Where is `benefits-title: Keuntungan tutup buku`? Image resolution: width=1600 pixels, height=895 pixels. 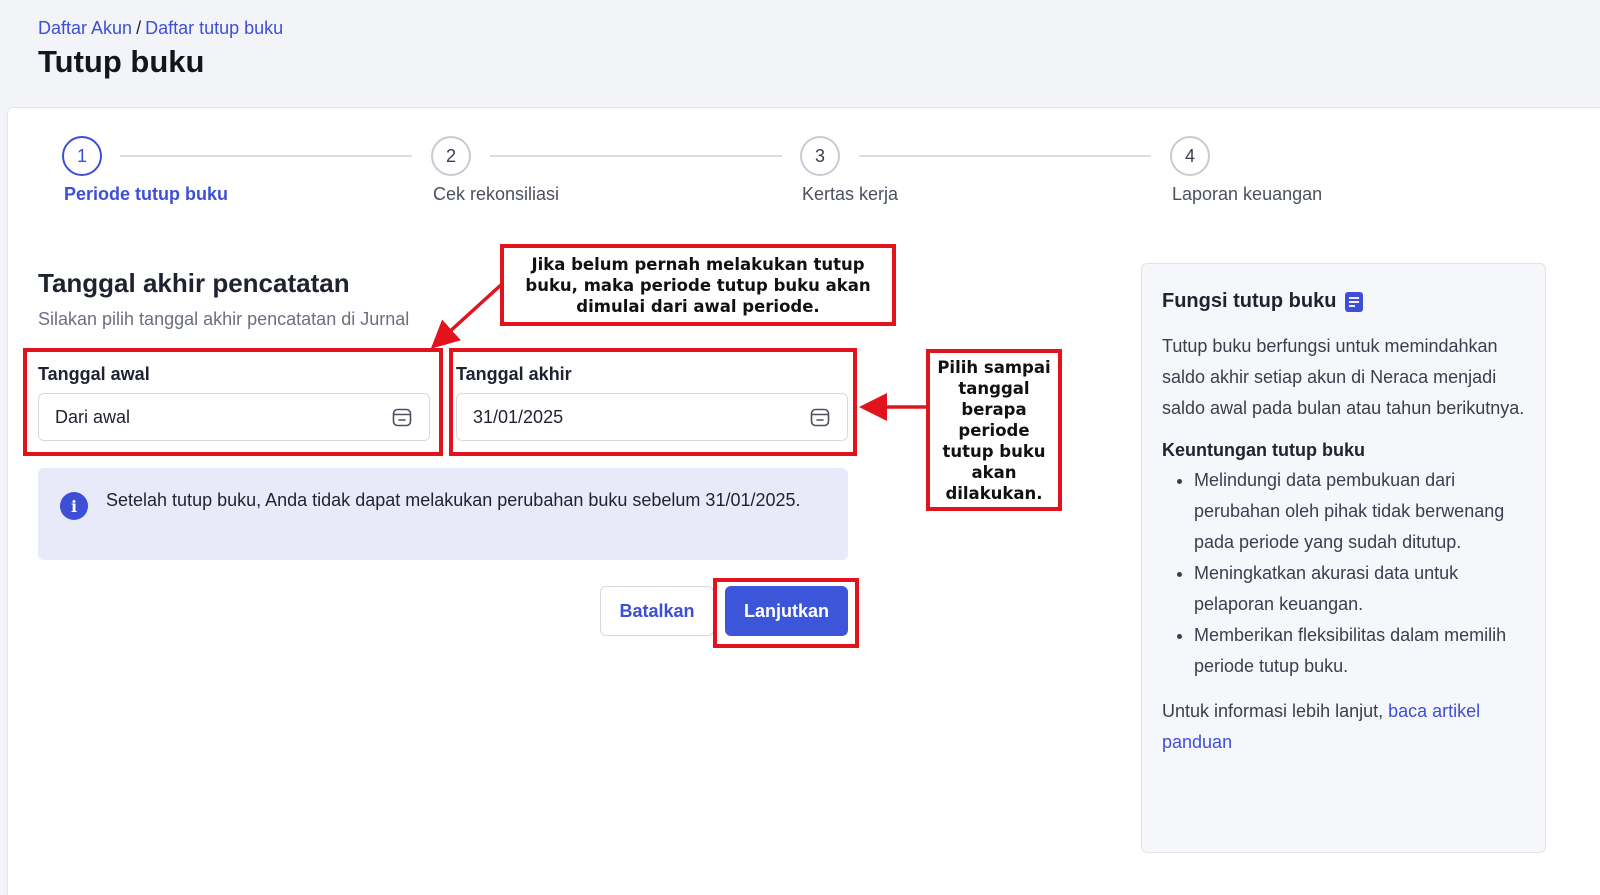 benefits-title: Keuntungan tutup buku is located at coordinates (1263, 450).